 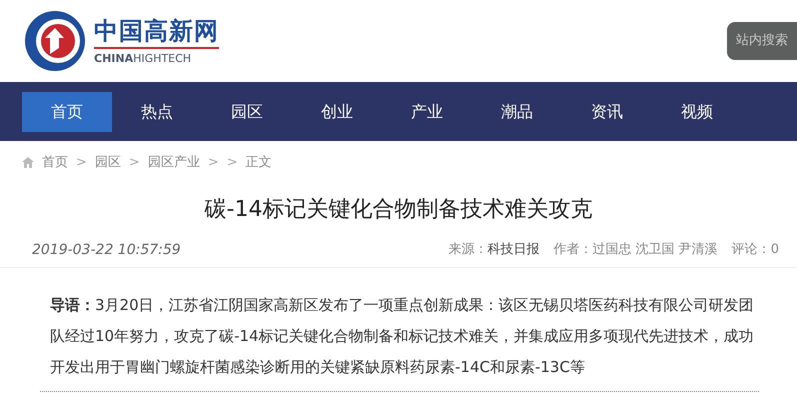 I want to click on nav-tab: 潮品, so click(x=517, y=112).